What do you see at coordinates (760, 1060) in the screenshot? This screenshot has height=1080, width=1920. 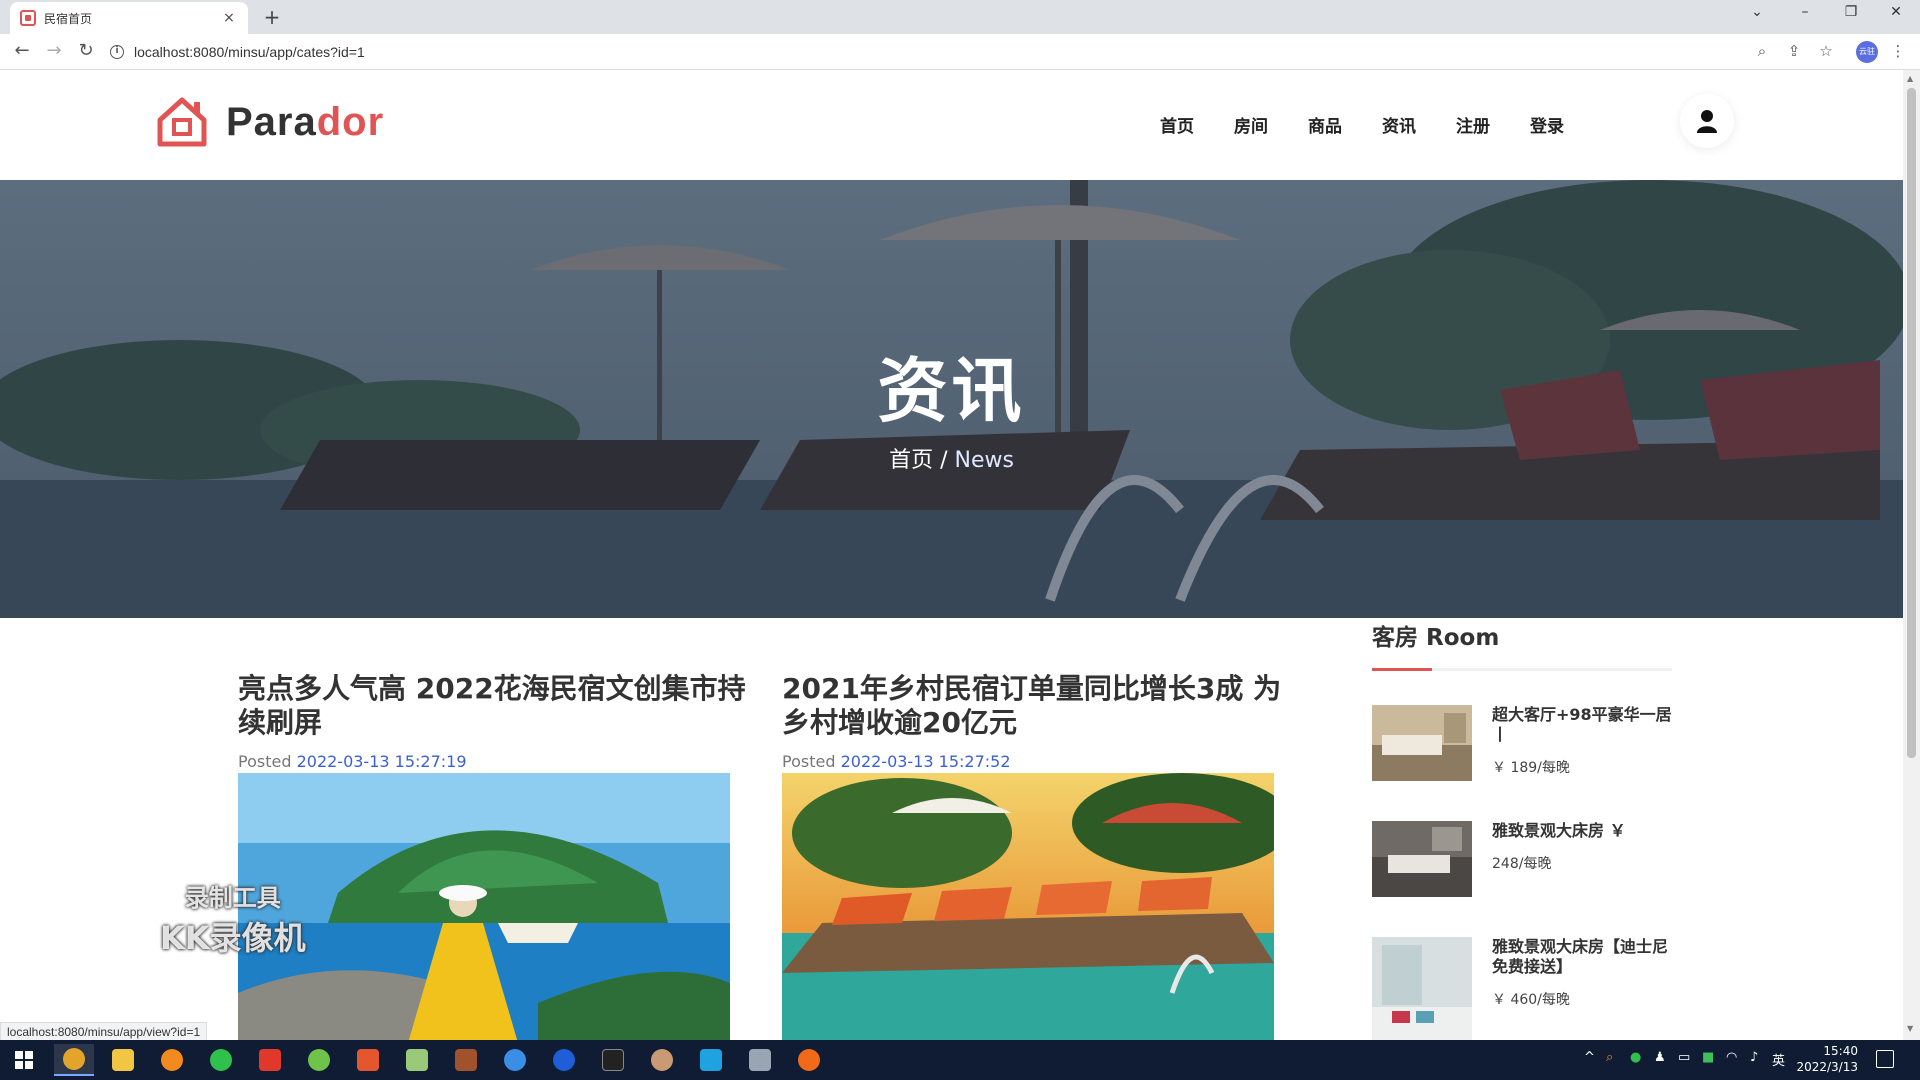 I see `app-gray-icon` at bounding box center [760, 1060].